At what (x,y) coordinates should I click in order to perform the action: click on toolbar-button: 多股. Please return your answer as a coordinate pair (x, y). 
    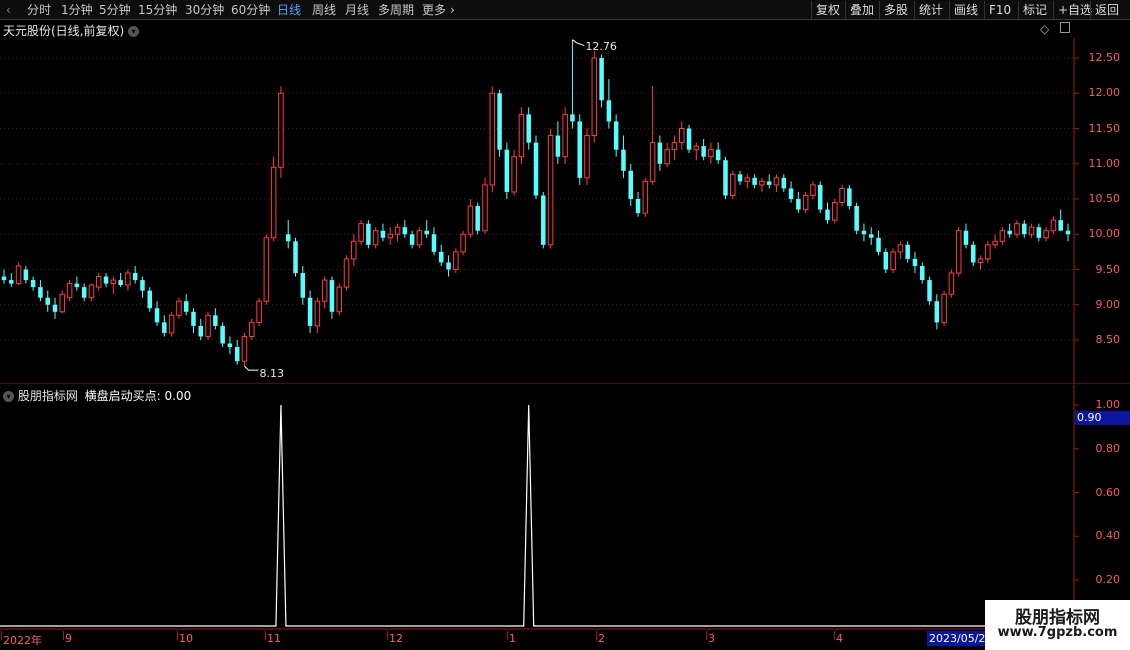
    Looking at the image, I should click on (895, 10).